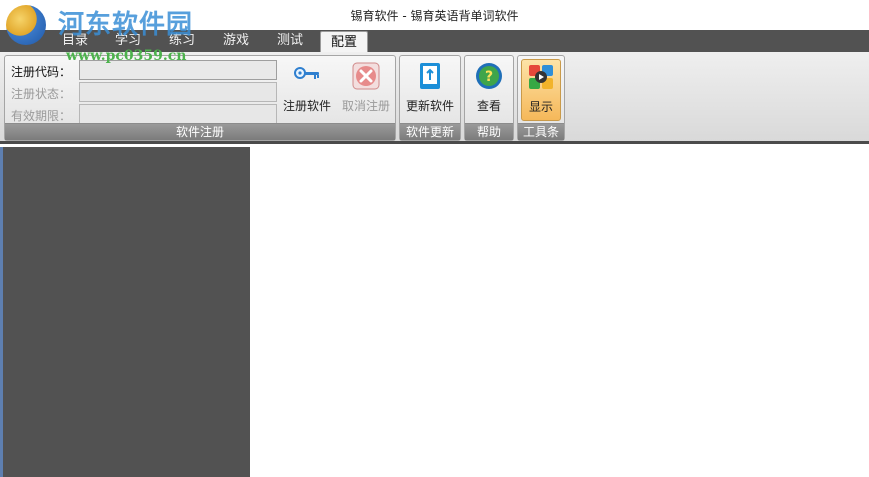 This screenshot has width=869, height=477. Describe the element at coordinates (306, 73) in the screenshot. I see `key-icon` at that location.